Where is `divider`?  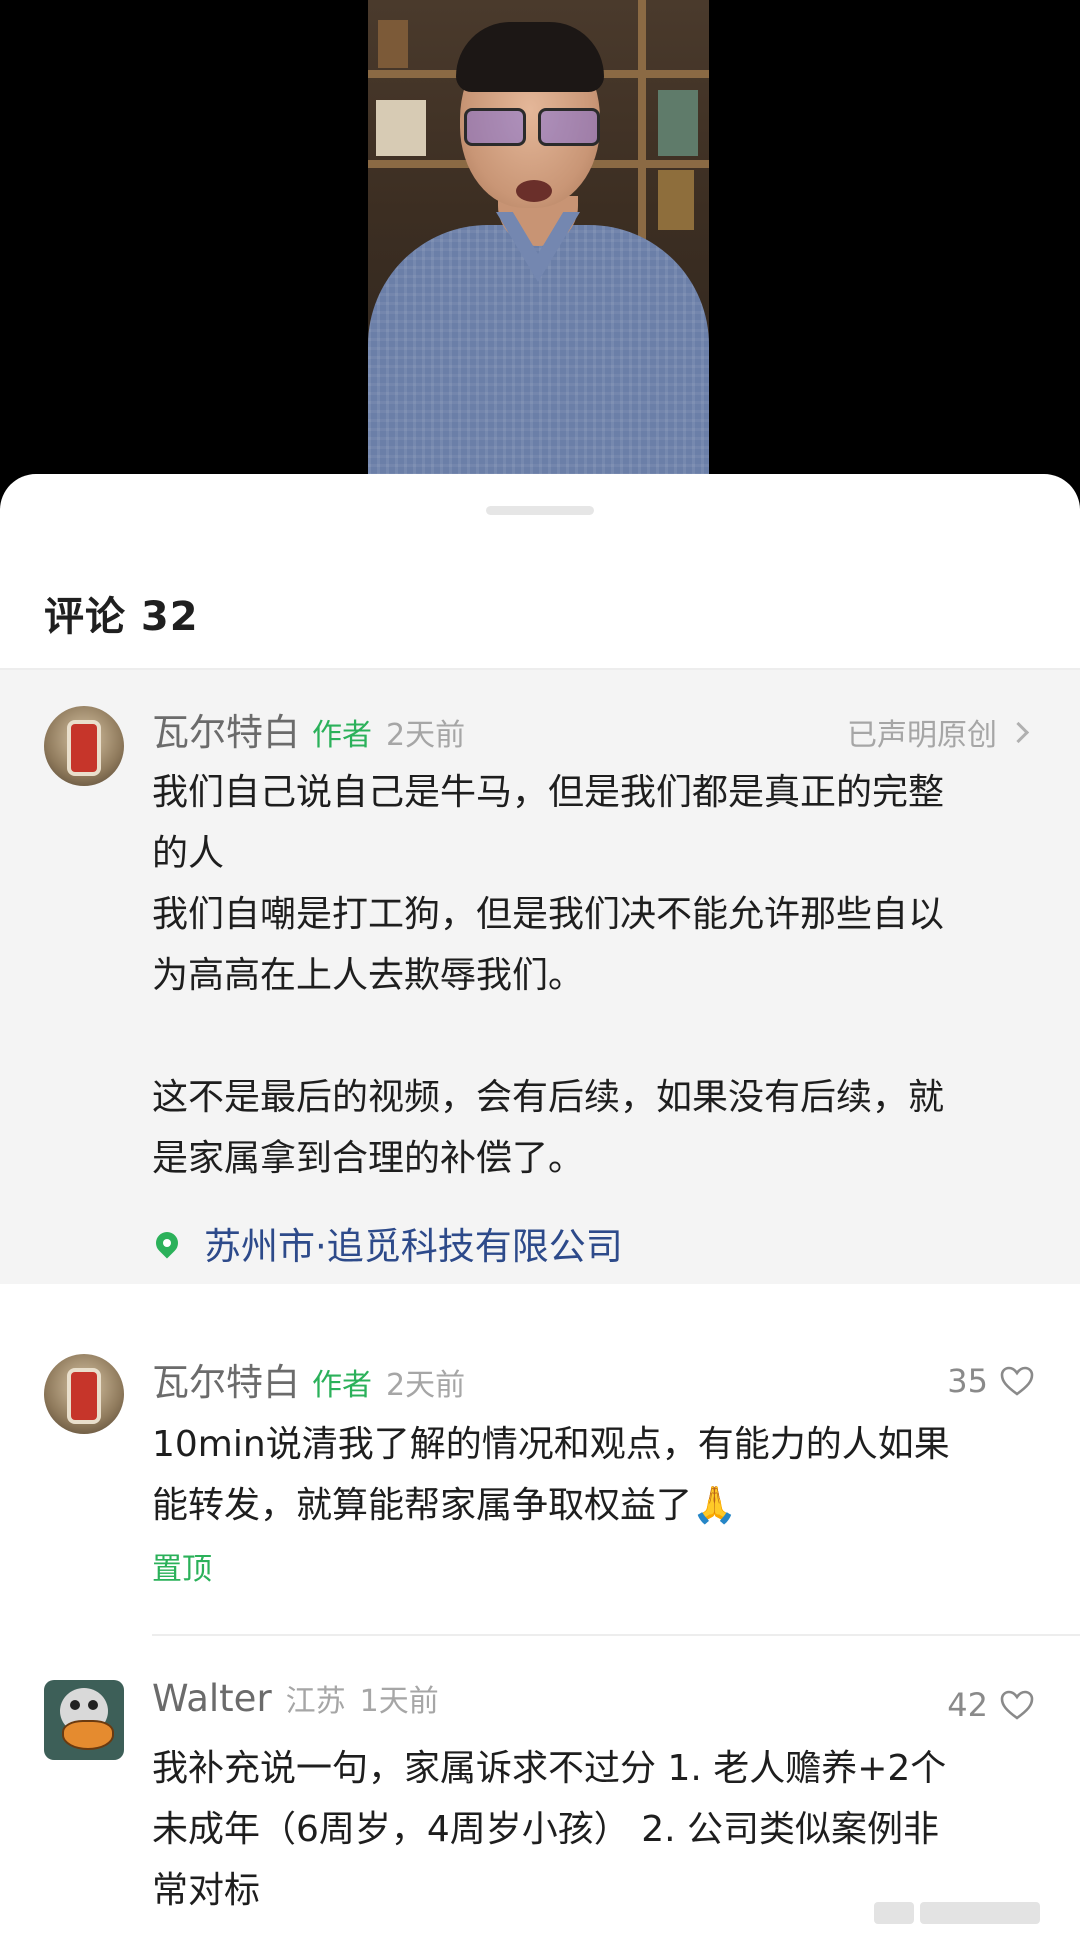
divider is located at coordinates (616, 1635).